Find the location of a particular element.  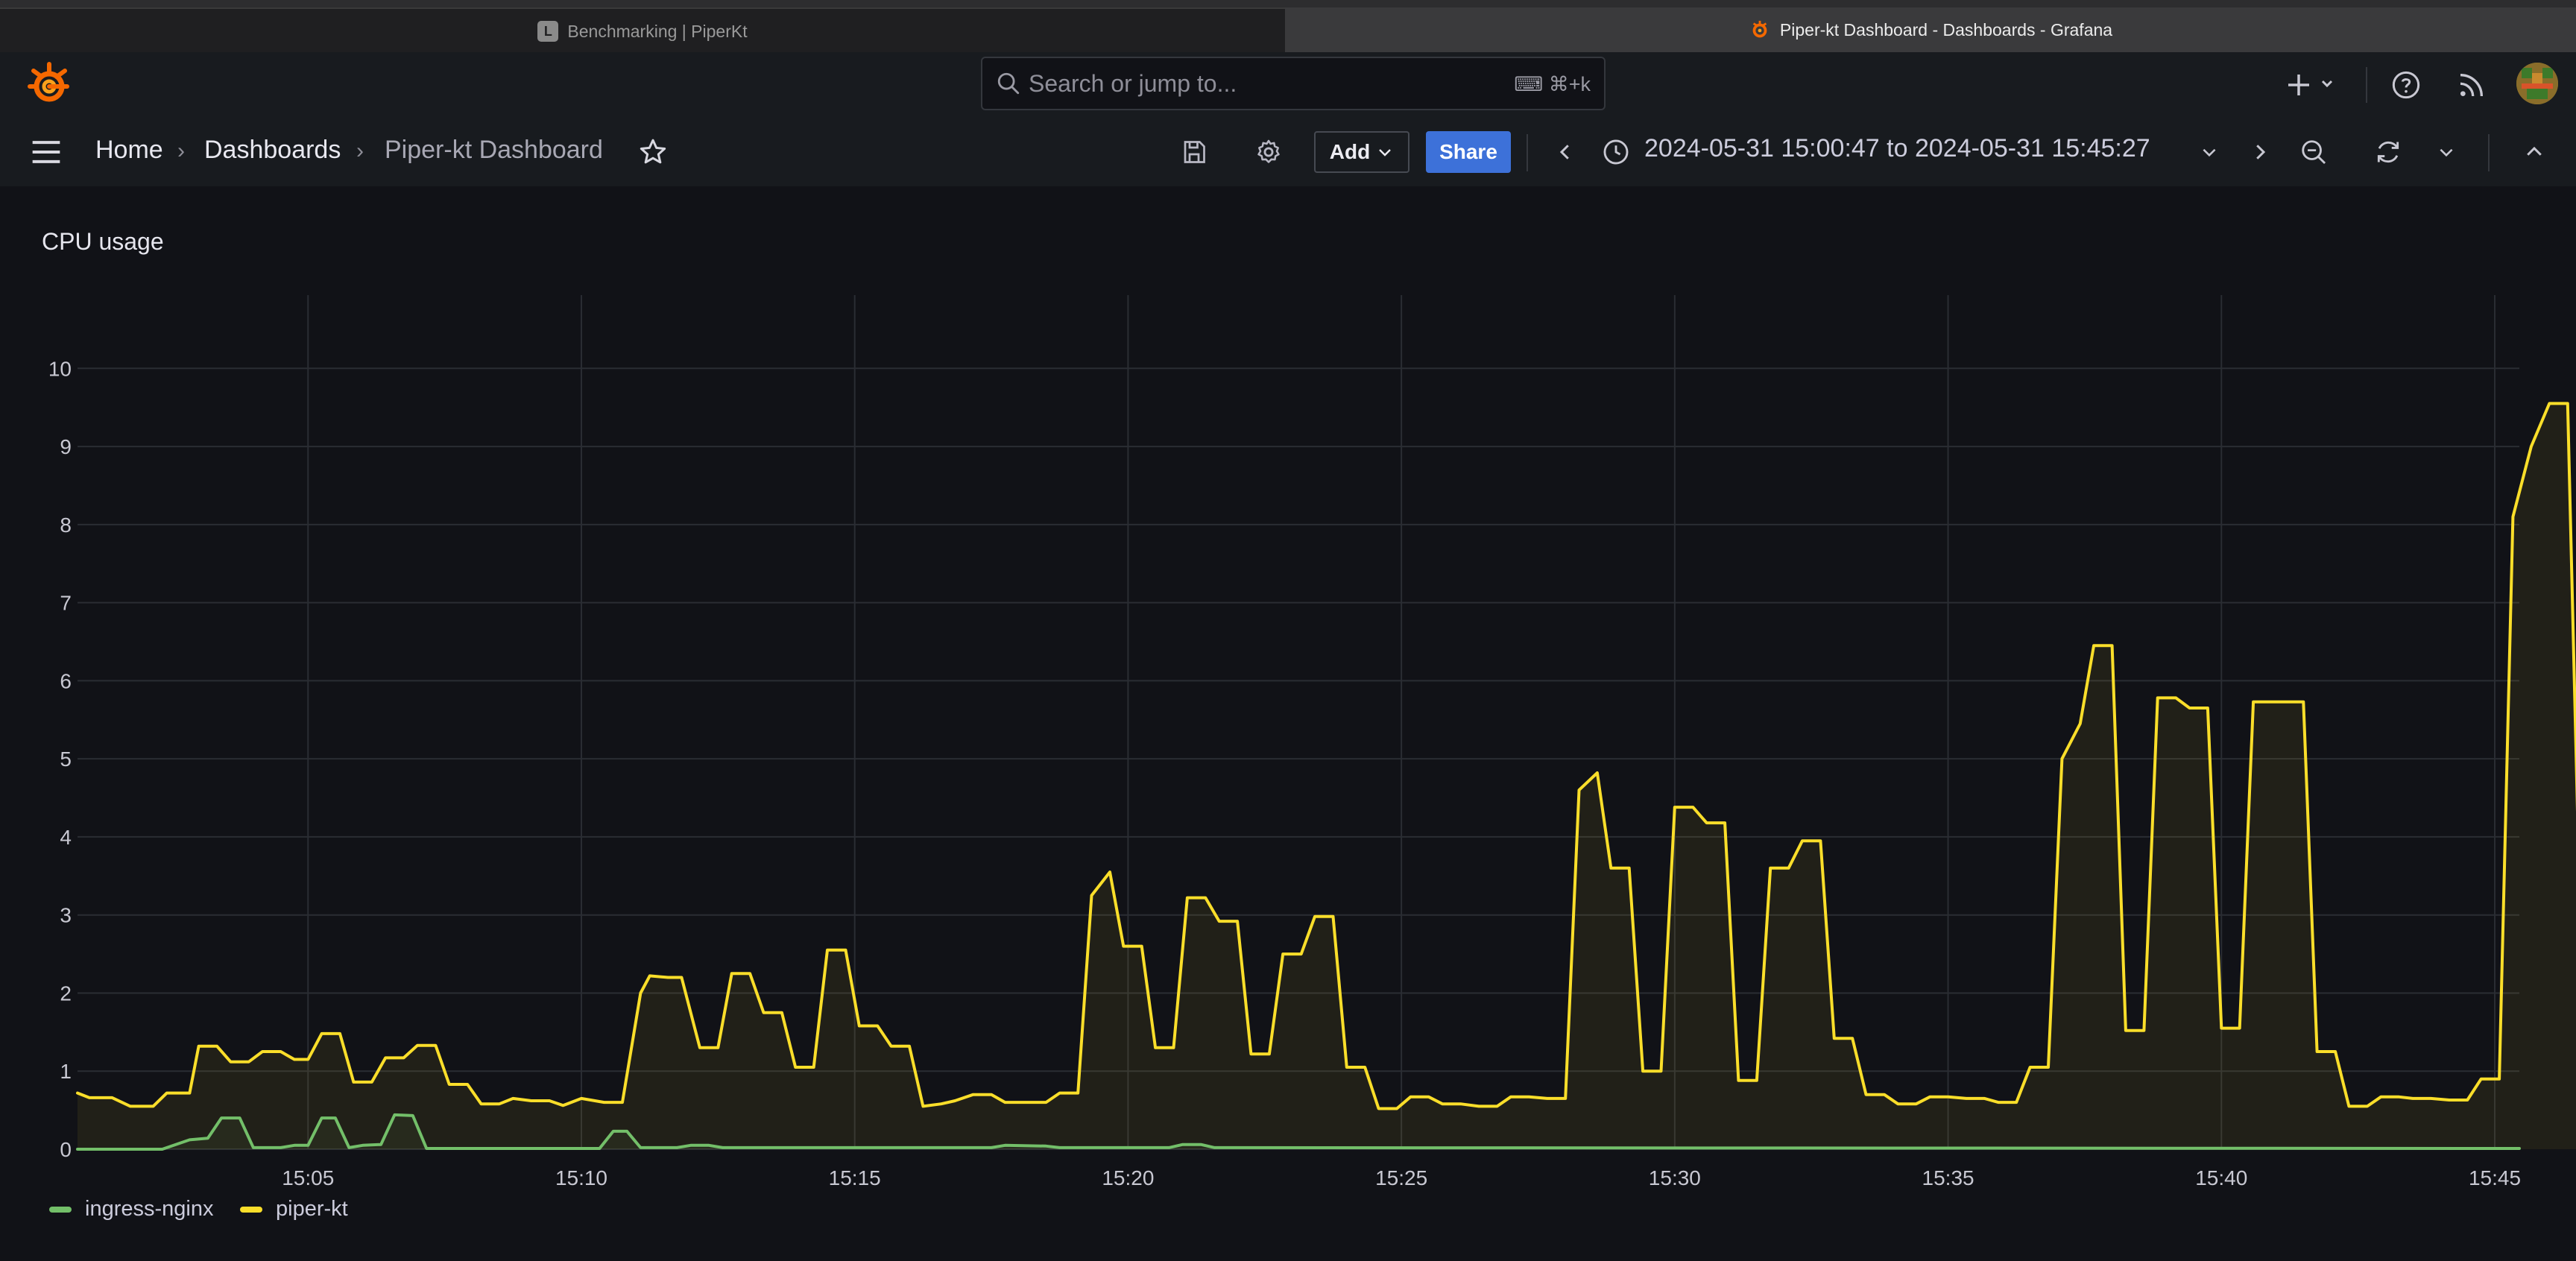

time-picker-clock is located at coordinates (1616, 152).